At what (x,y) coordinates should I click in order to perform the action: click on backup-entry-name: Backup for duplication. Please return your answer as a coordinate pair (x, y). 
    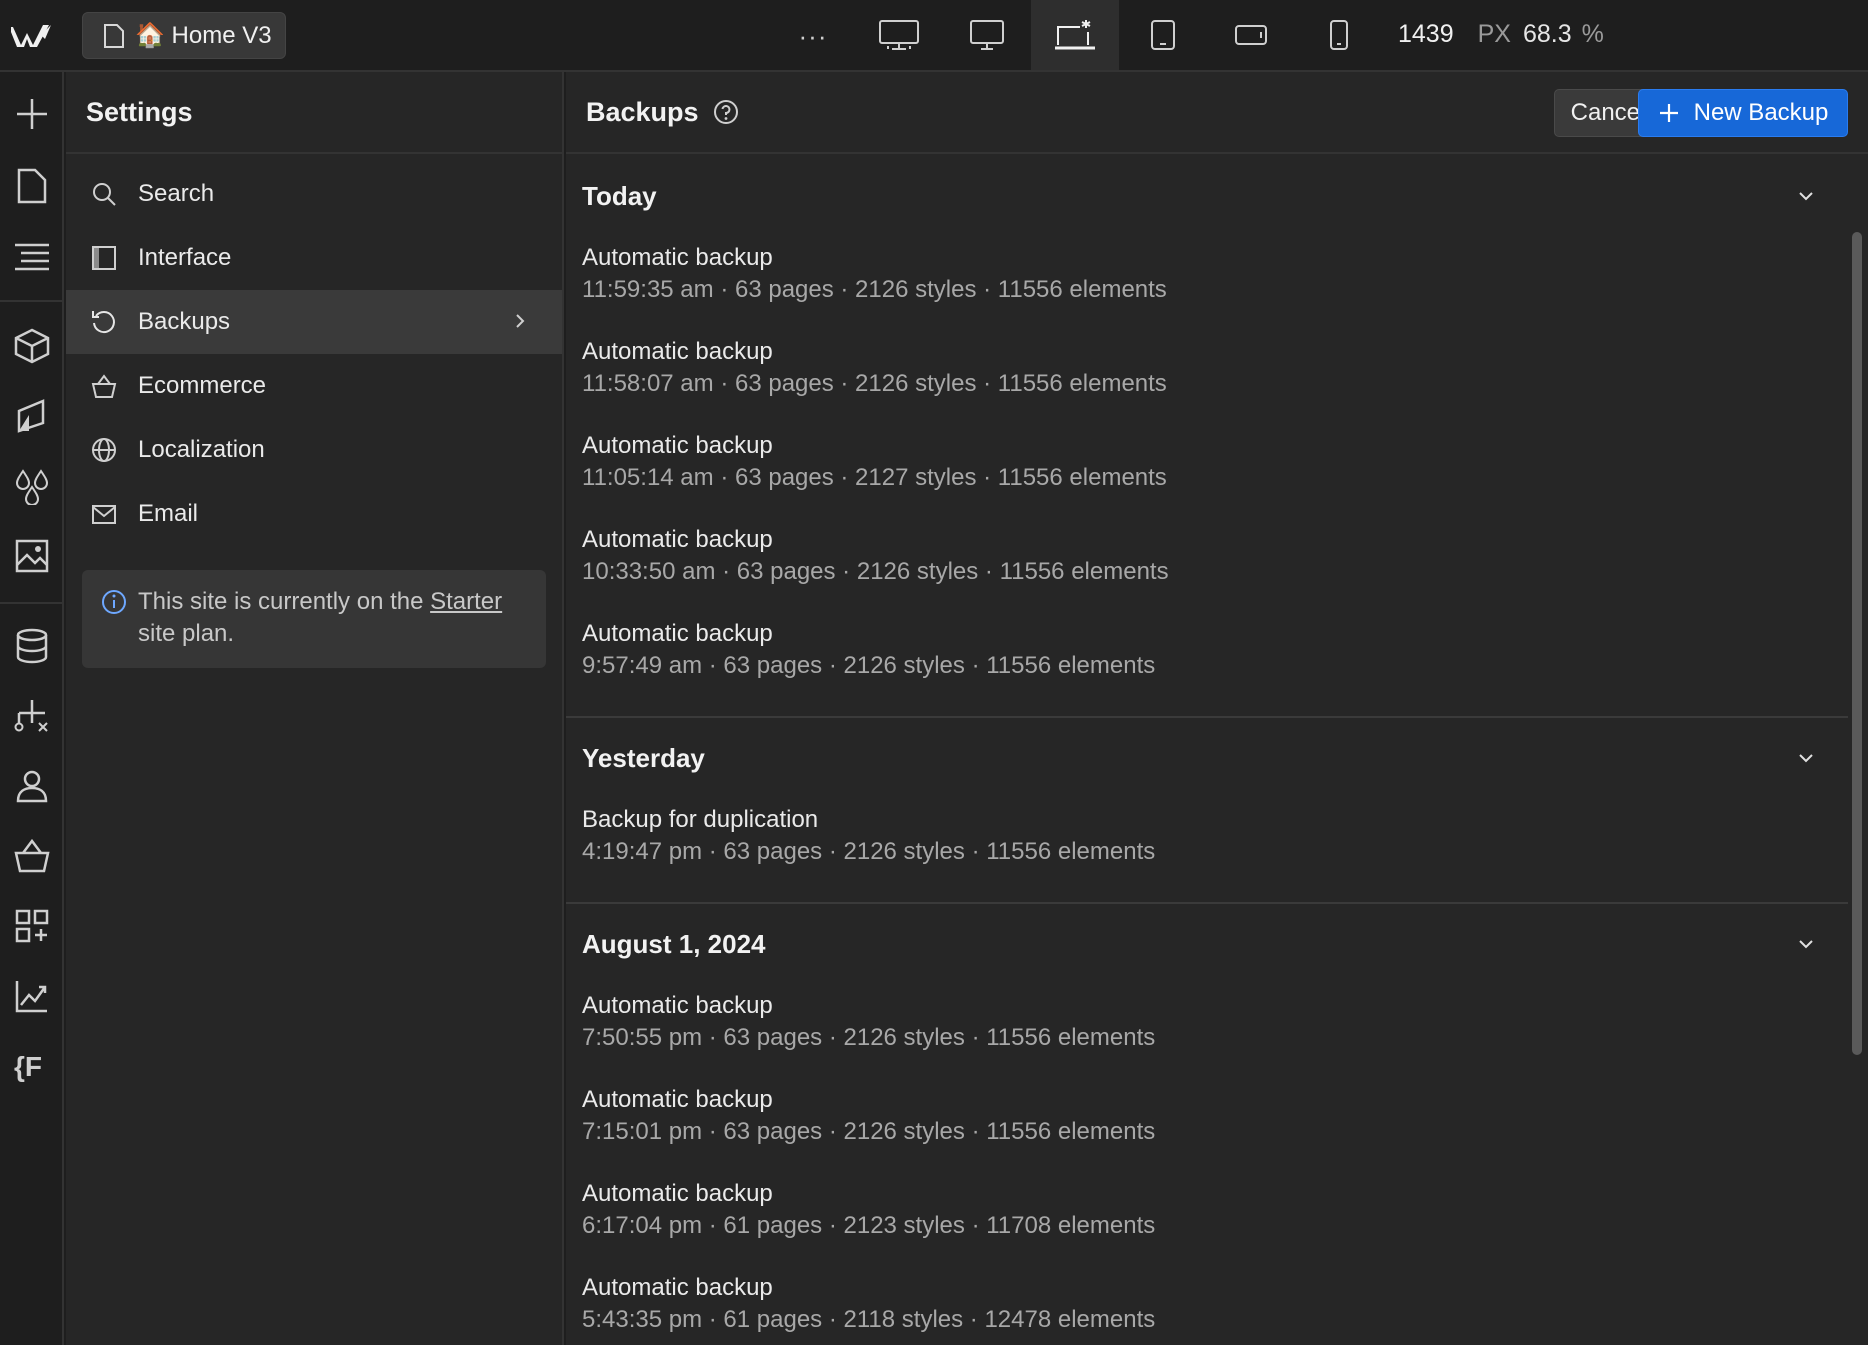
    Looking at the image, I should click on (700, 819).